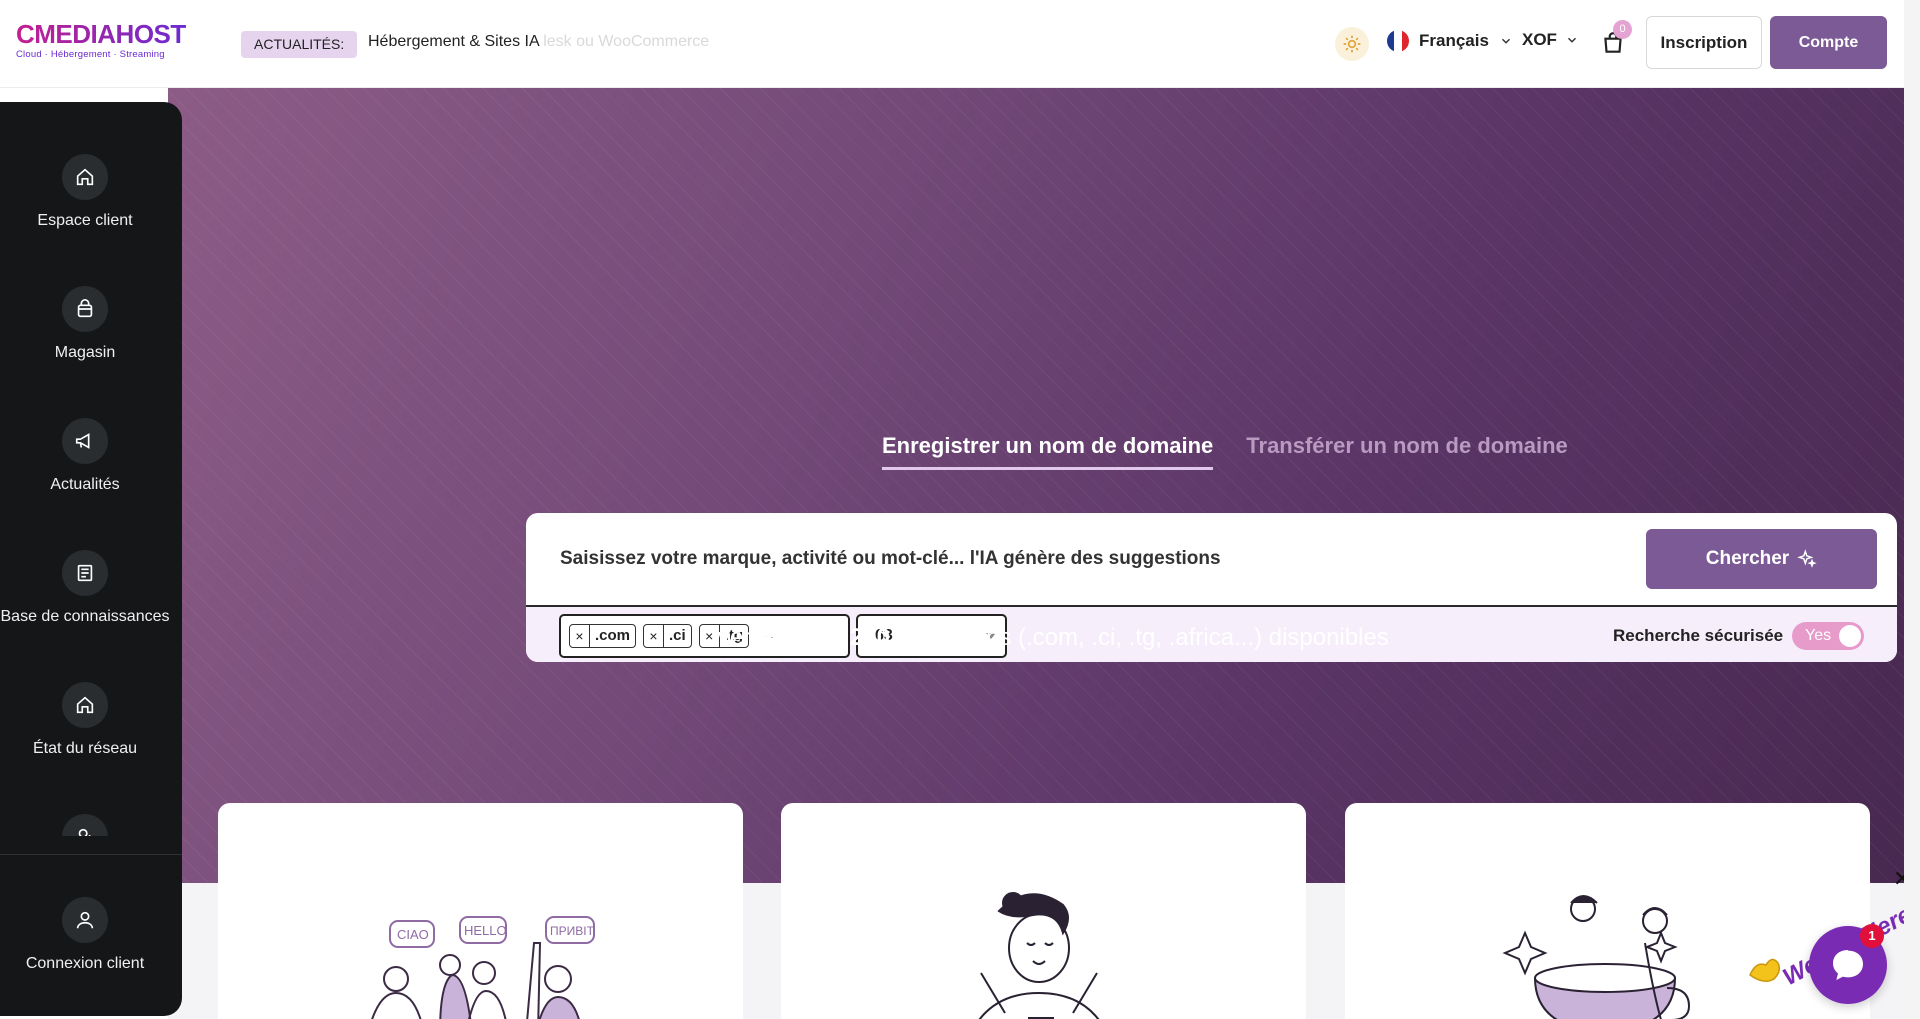 The width and height of the screenshot is (1920, 1019). Describe the element at coordinates (480, 911) in the screenshot. I see `feature-card-multilingual: CIAO HELLO ПРИВІТ` at that location.